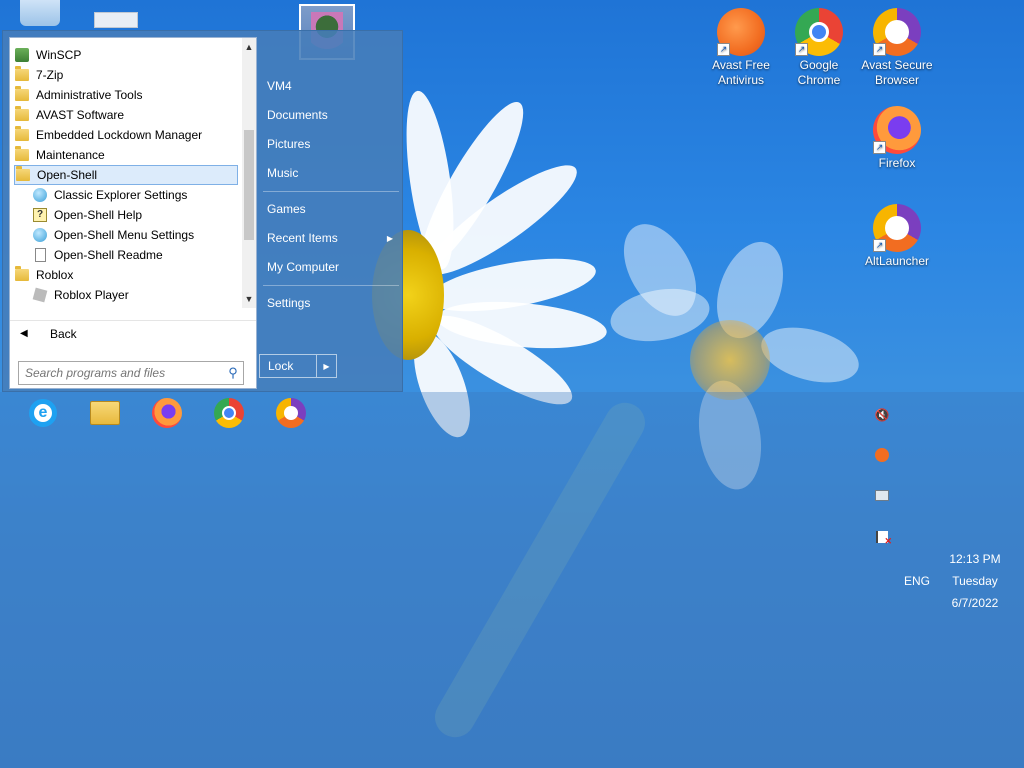  I want to click on right-item-games: Games, so click(333, 209).